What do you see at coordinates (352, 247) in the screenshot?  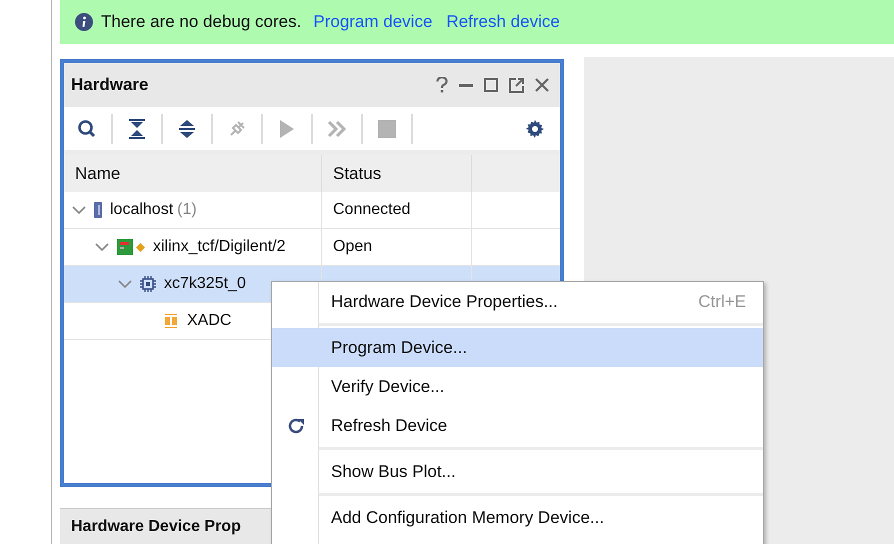 I see `status-text: Open` at bounding box center [352, 247].